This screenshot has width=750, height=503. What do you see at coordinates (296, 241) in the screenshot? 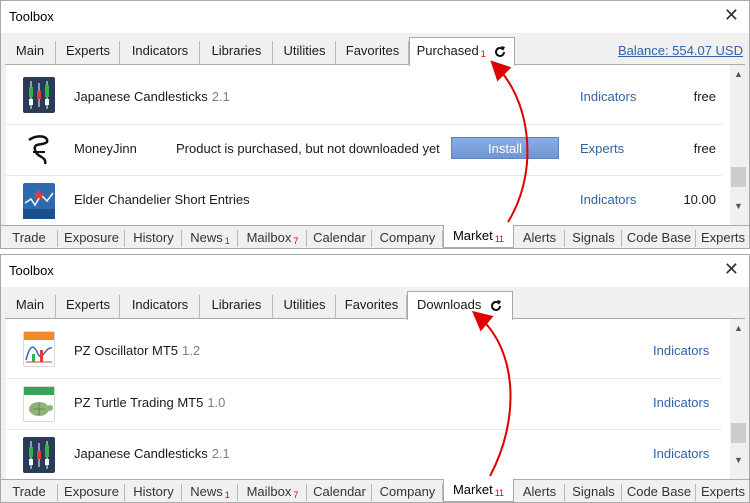
I see `tab-badge: 7` at bounding box center [296, 241].